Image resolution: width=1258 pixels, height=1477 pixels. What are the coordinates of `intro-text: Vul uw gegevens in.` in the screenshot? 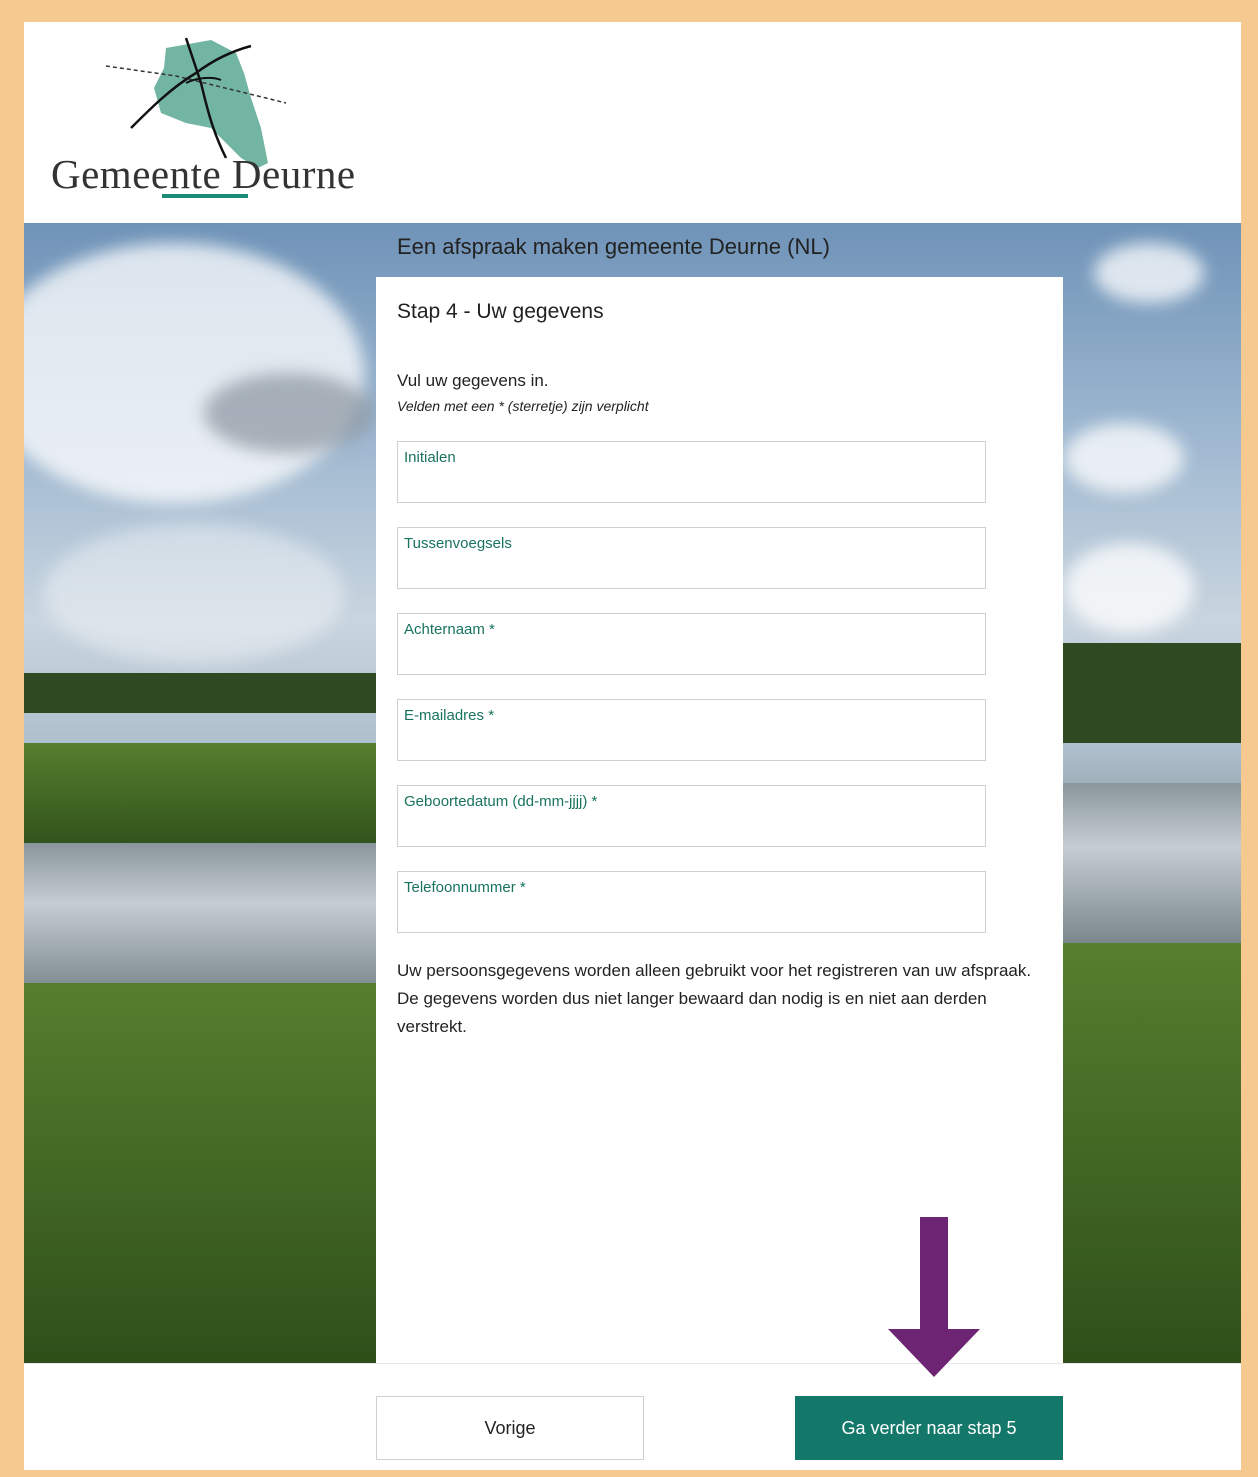 It's located at (473, 380).